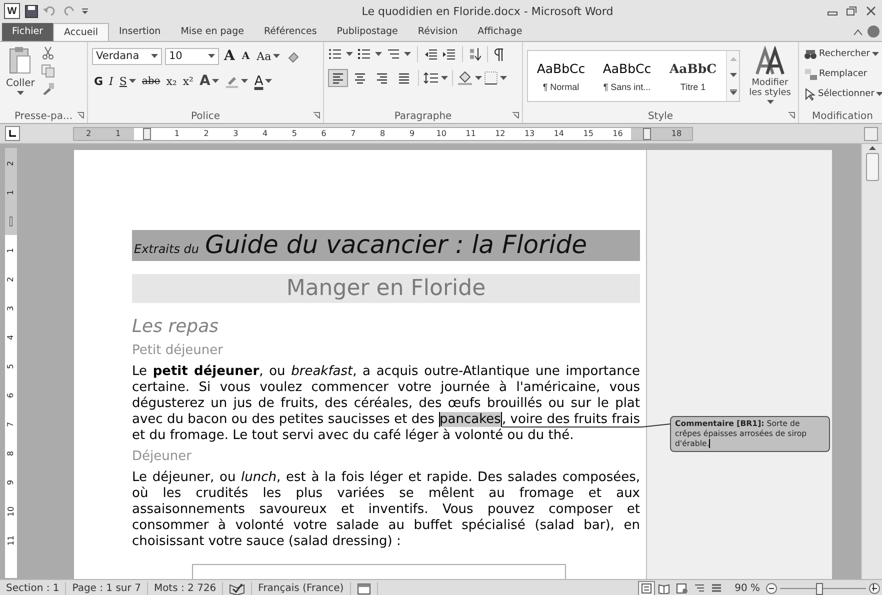 Image resolution: width=882 pixels, height=595 pixels. Describe the element at coordinates (500, 32) in the screenshot. I see `ribbon-tab: Affichage` at that location.